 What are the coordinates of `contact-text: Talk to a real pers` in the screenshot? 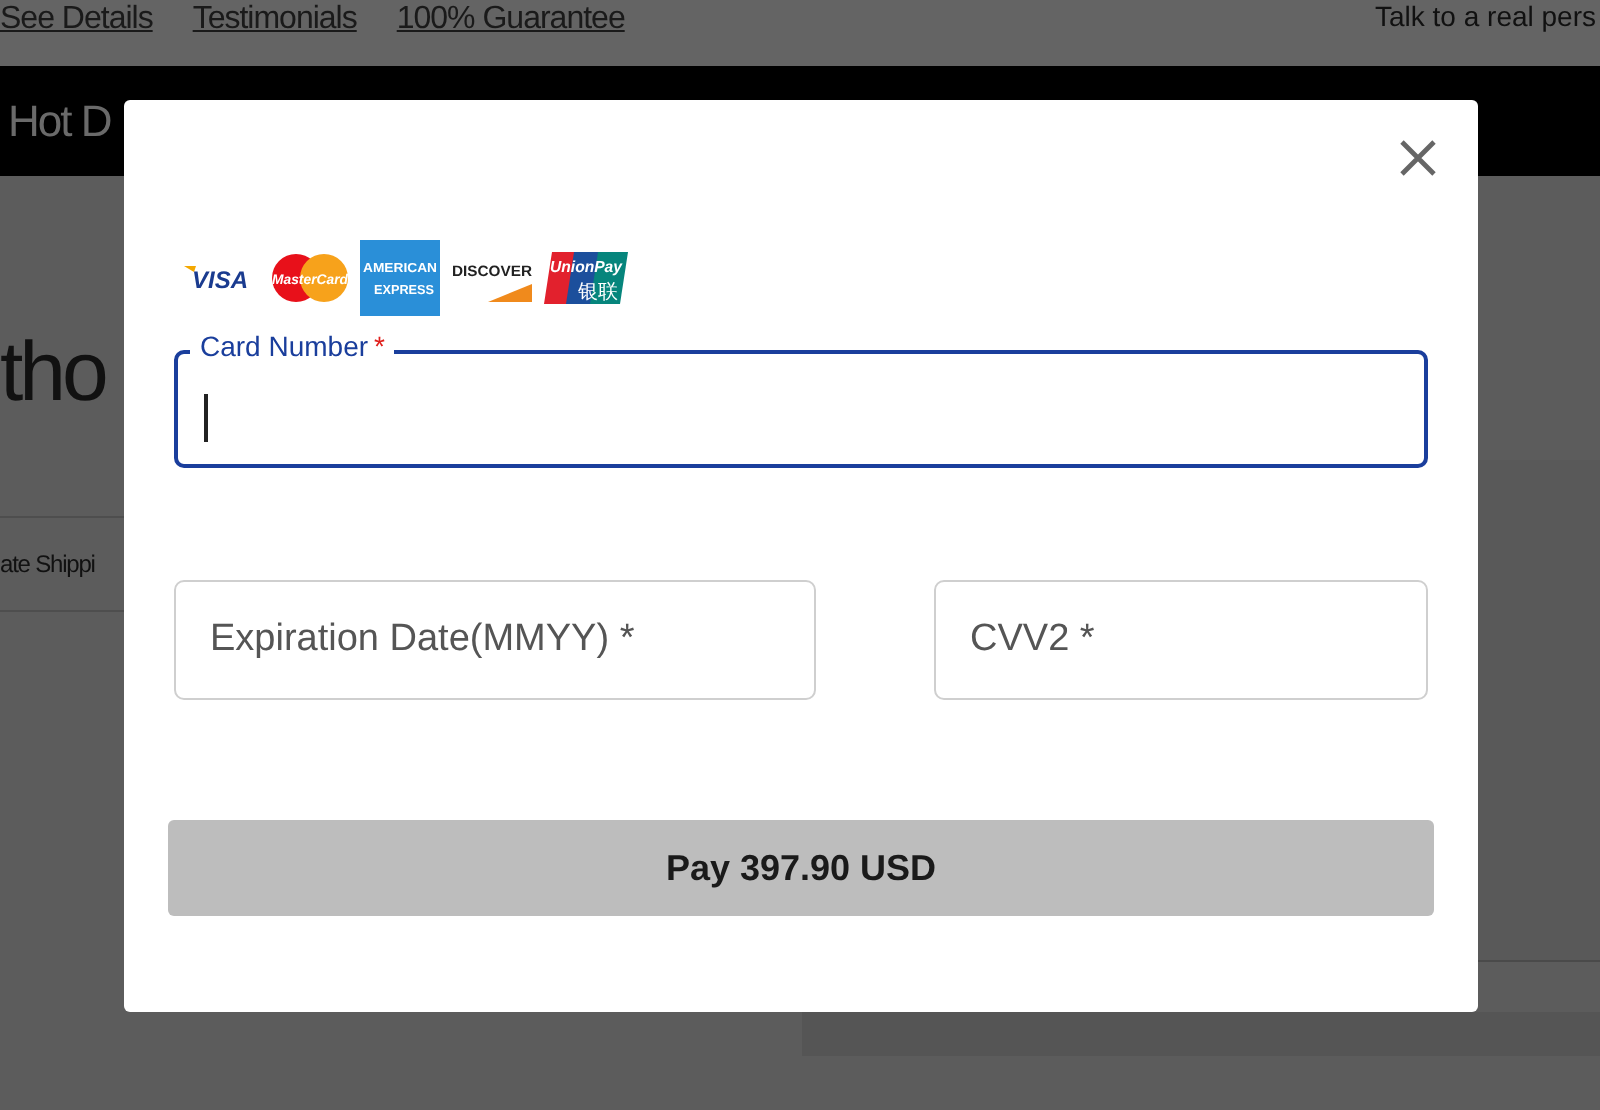 It's located at (1485, 16).